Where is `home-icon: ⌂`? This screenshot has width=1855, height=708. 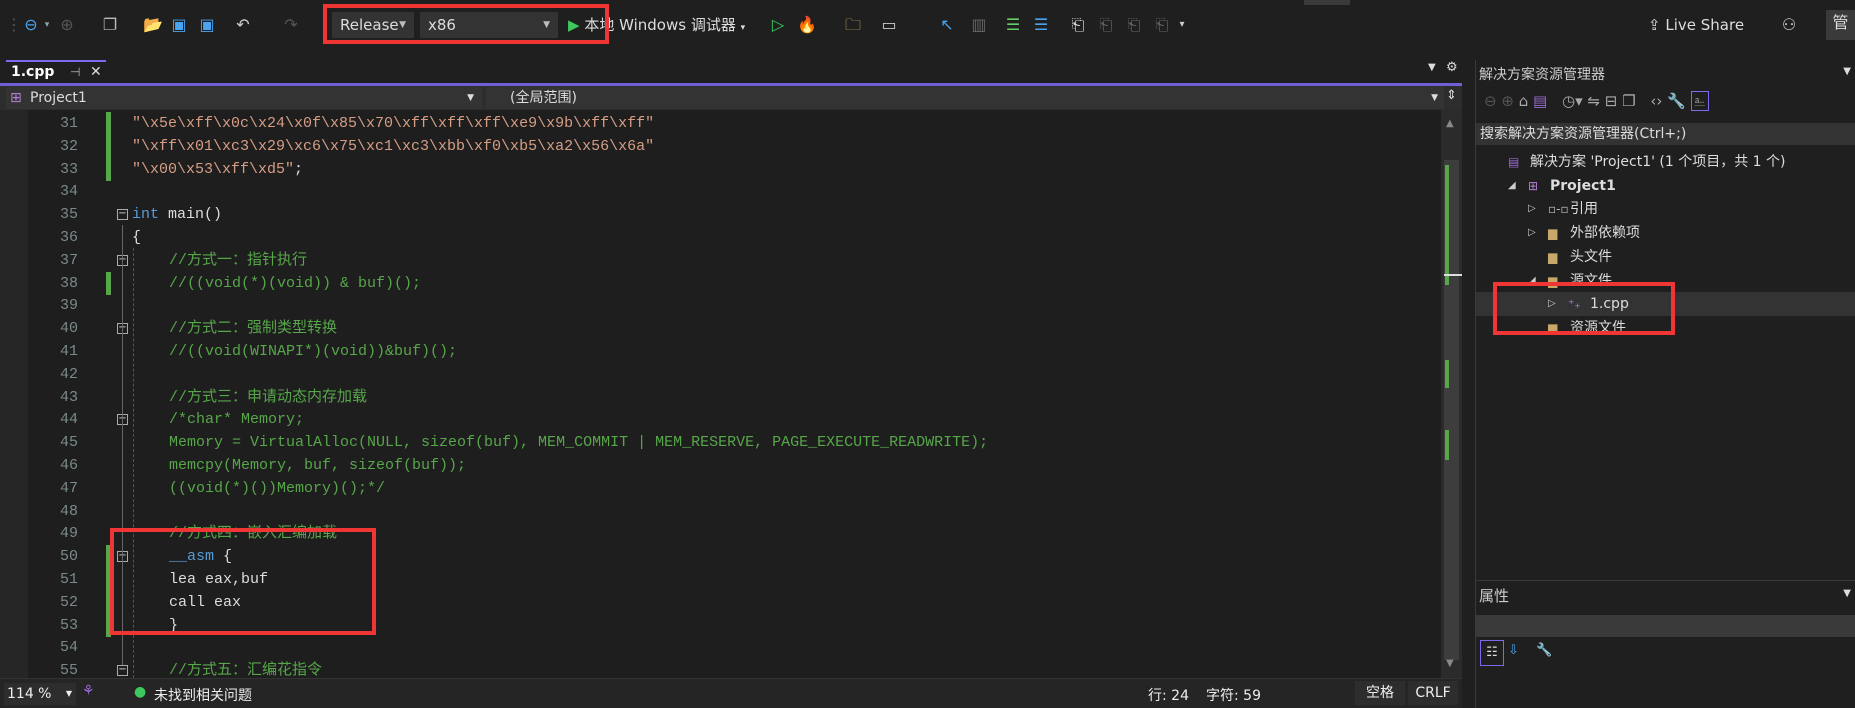
home-icon: ⌂ is located at coordinates (1524, 101).